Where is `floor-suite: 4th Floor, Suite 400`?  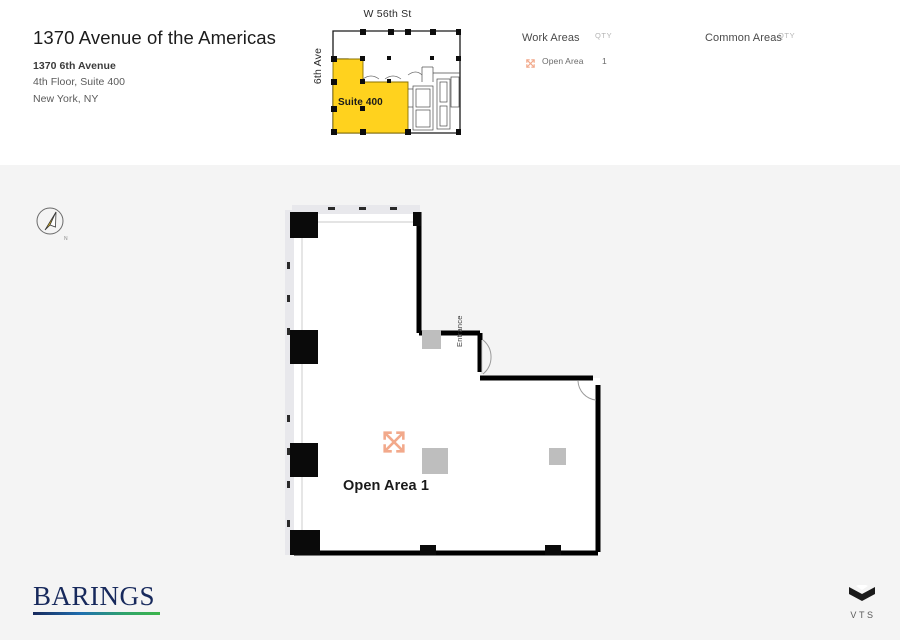
floor-suite: 4th Floor, Suite 400 is located at coordinates (79, 82).